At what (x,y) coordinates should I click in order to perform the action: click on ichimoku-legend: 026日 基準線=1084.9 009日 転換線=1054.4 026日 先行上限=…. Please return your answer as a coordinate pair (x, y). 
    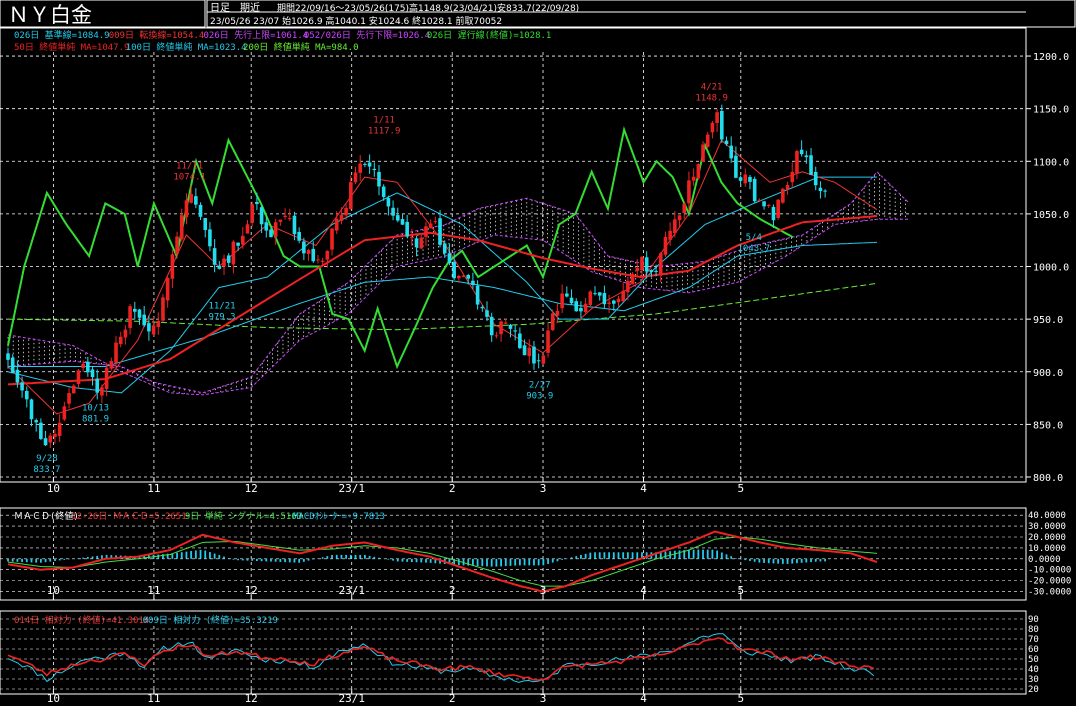
    Looking at the image, I should click on (282, 35).